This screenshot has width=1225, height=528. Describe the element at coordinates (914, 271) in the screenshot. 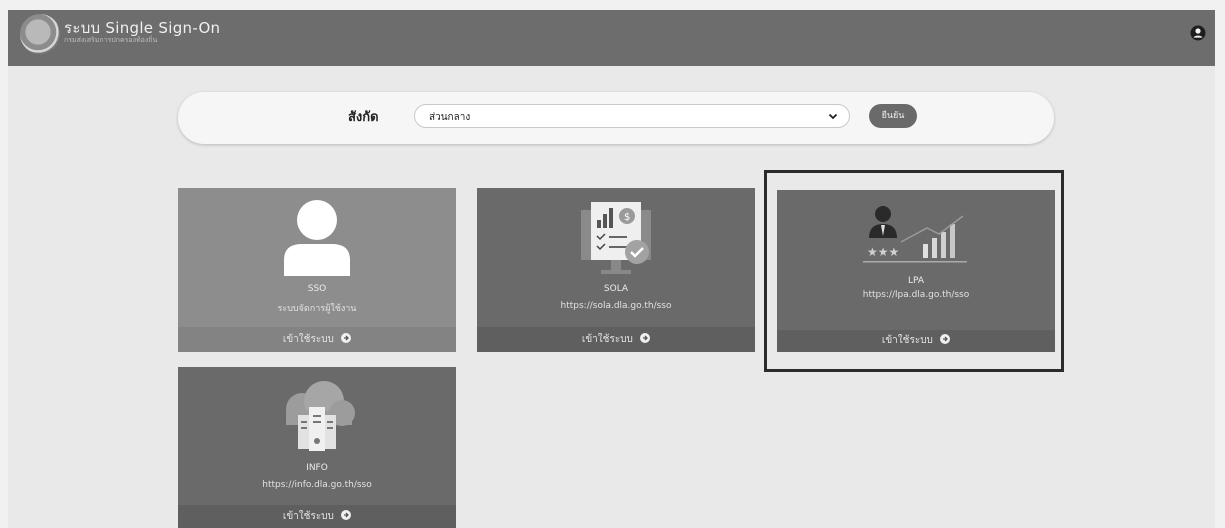

I see `selected-card-frame` at that location.